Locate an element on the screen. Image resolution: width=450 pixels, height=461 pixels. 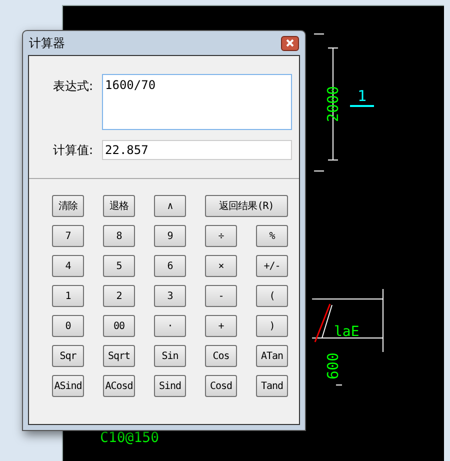
dimension-text: 2000 is located at coordinates (333, 104).